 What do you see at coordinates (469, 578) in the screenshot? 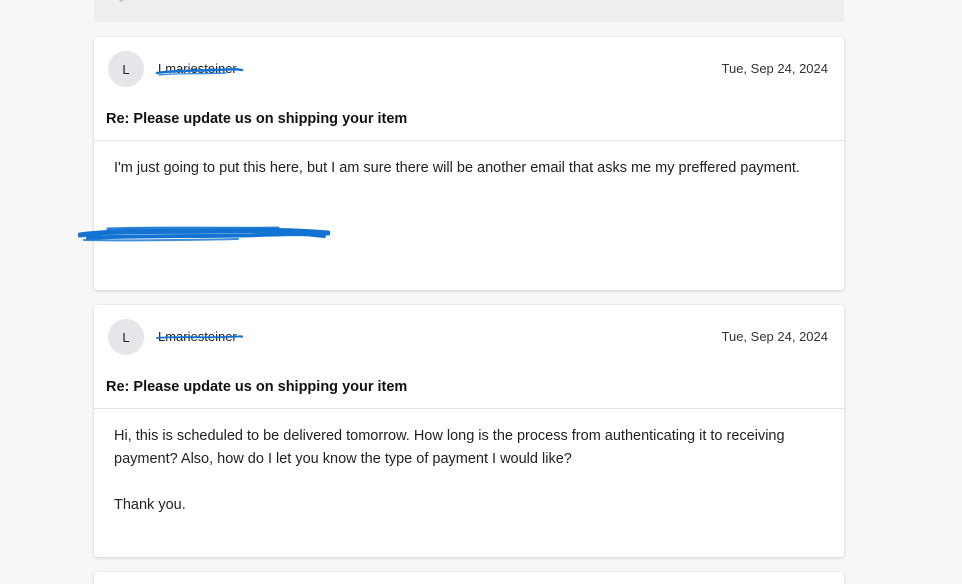
I see `message-card` at bounding box center [469, 578].